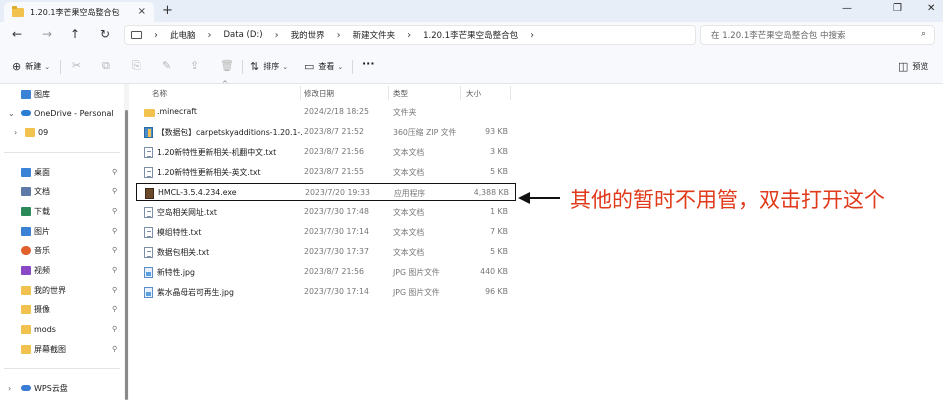 This screenshot has height=400, width=943. I want to click on file-row: 新特性.jpg 2023/8/7 21:56 JPG 图片文件 440 KB, so click(326, 272).